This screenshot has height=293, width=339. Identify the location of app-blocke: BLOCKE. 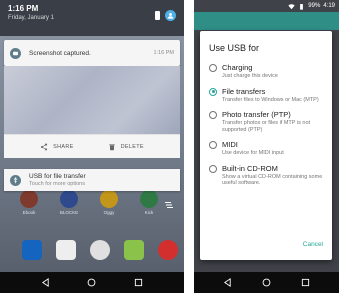
(69, 202).